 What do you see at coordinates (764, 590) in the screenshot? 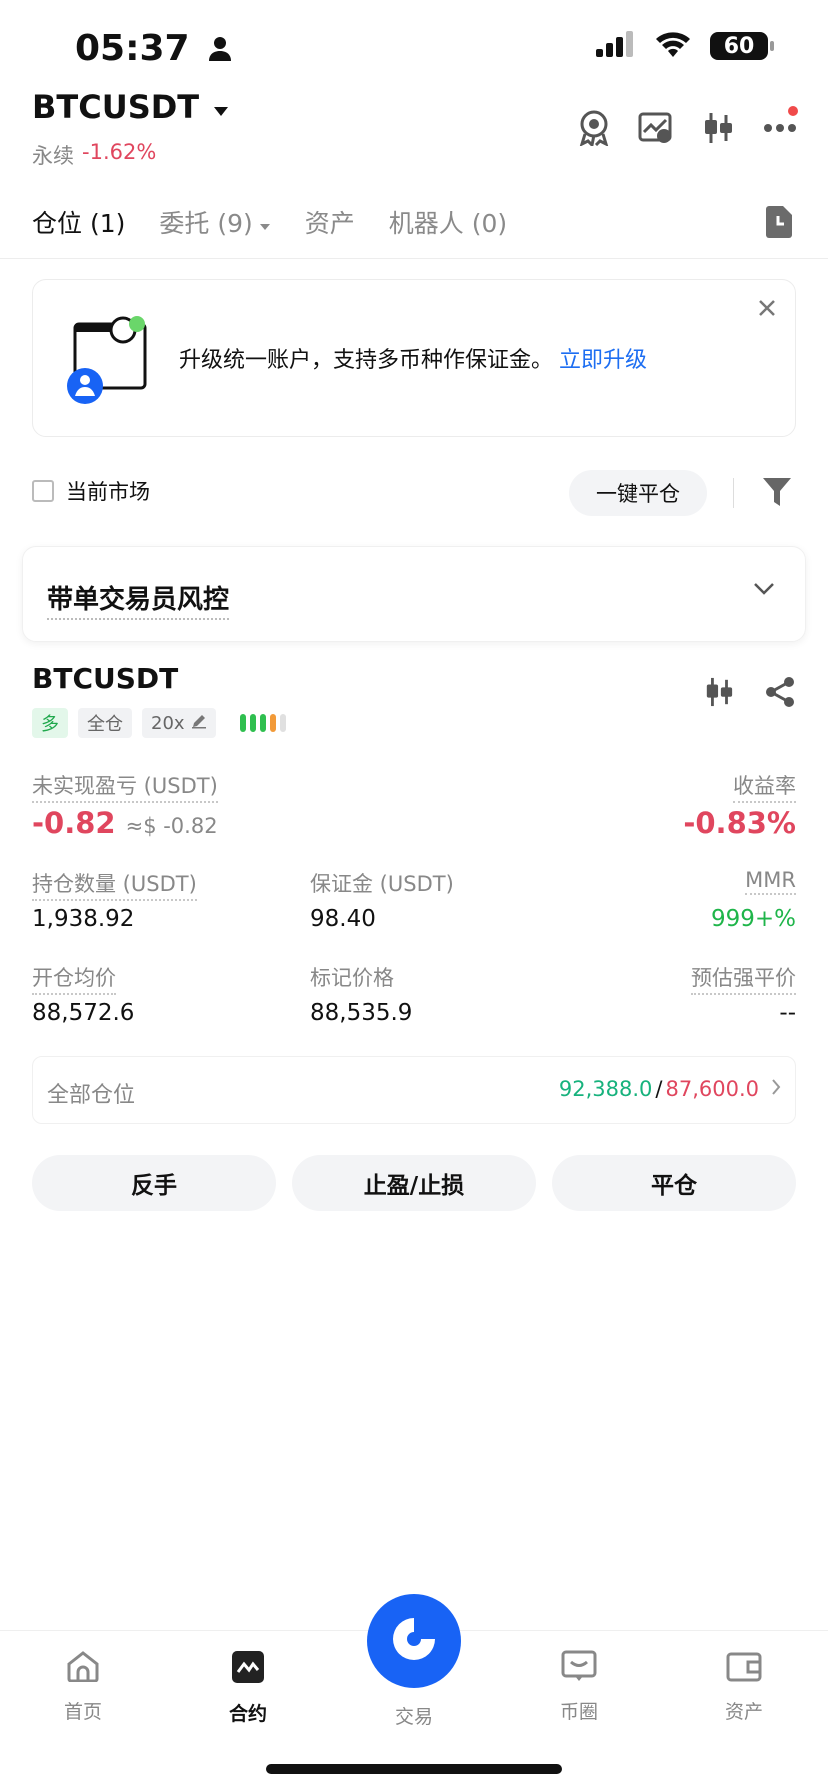
I see `chevron-down-icon` at bounding box center [764, 590].